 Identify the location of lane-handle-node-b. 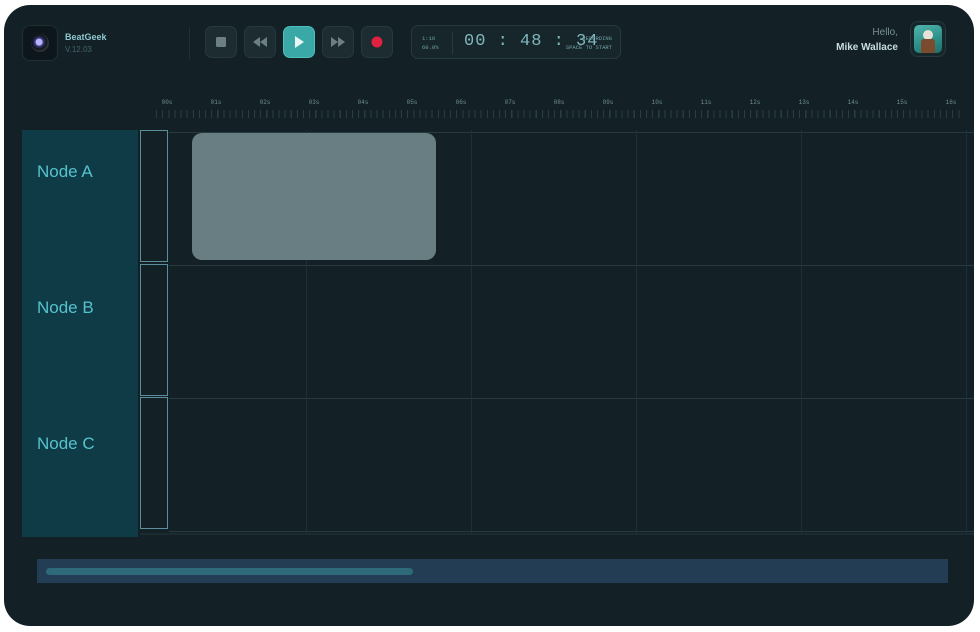
(154, 330).